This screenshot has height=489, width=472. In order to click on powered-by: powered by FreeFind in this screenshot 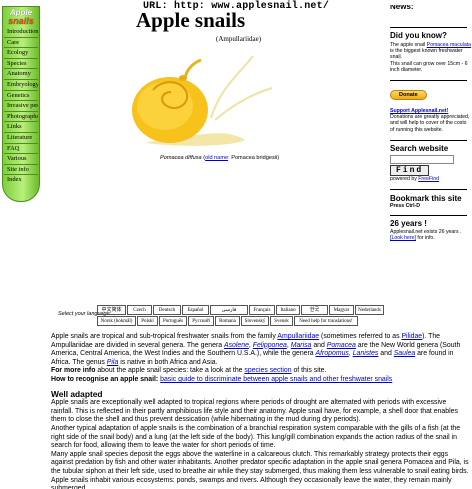, I will do `click(431, 179)`.